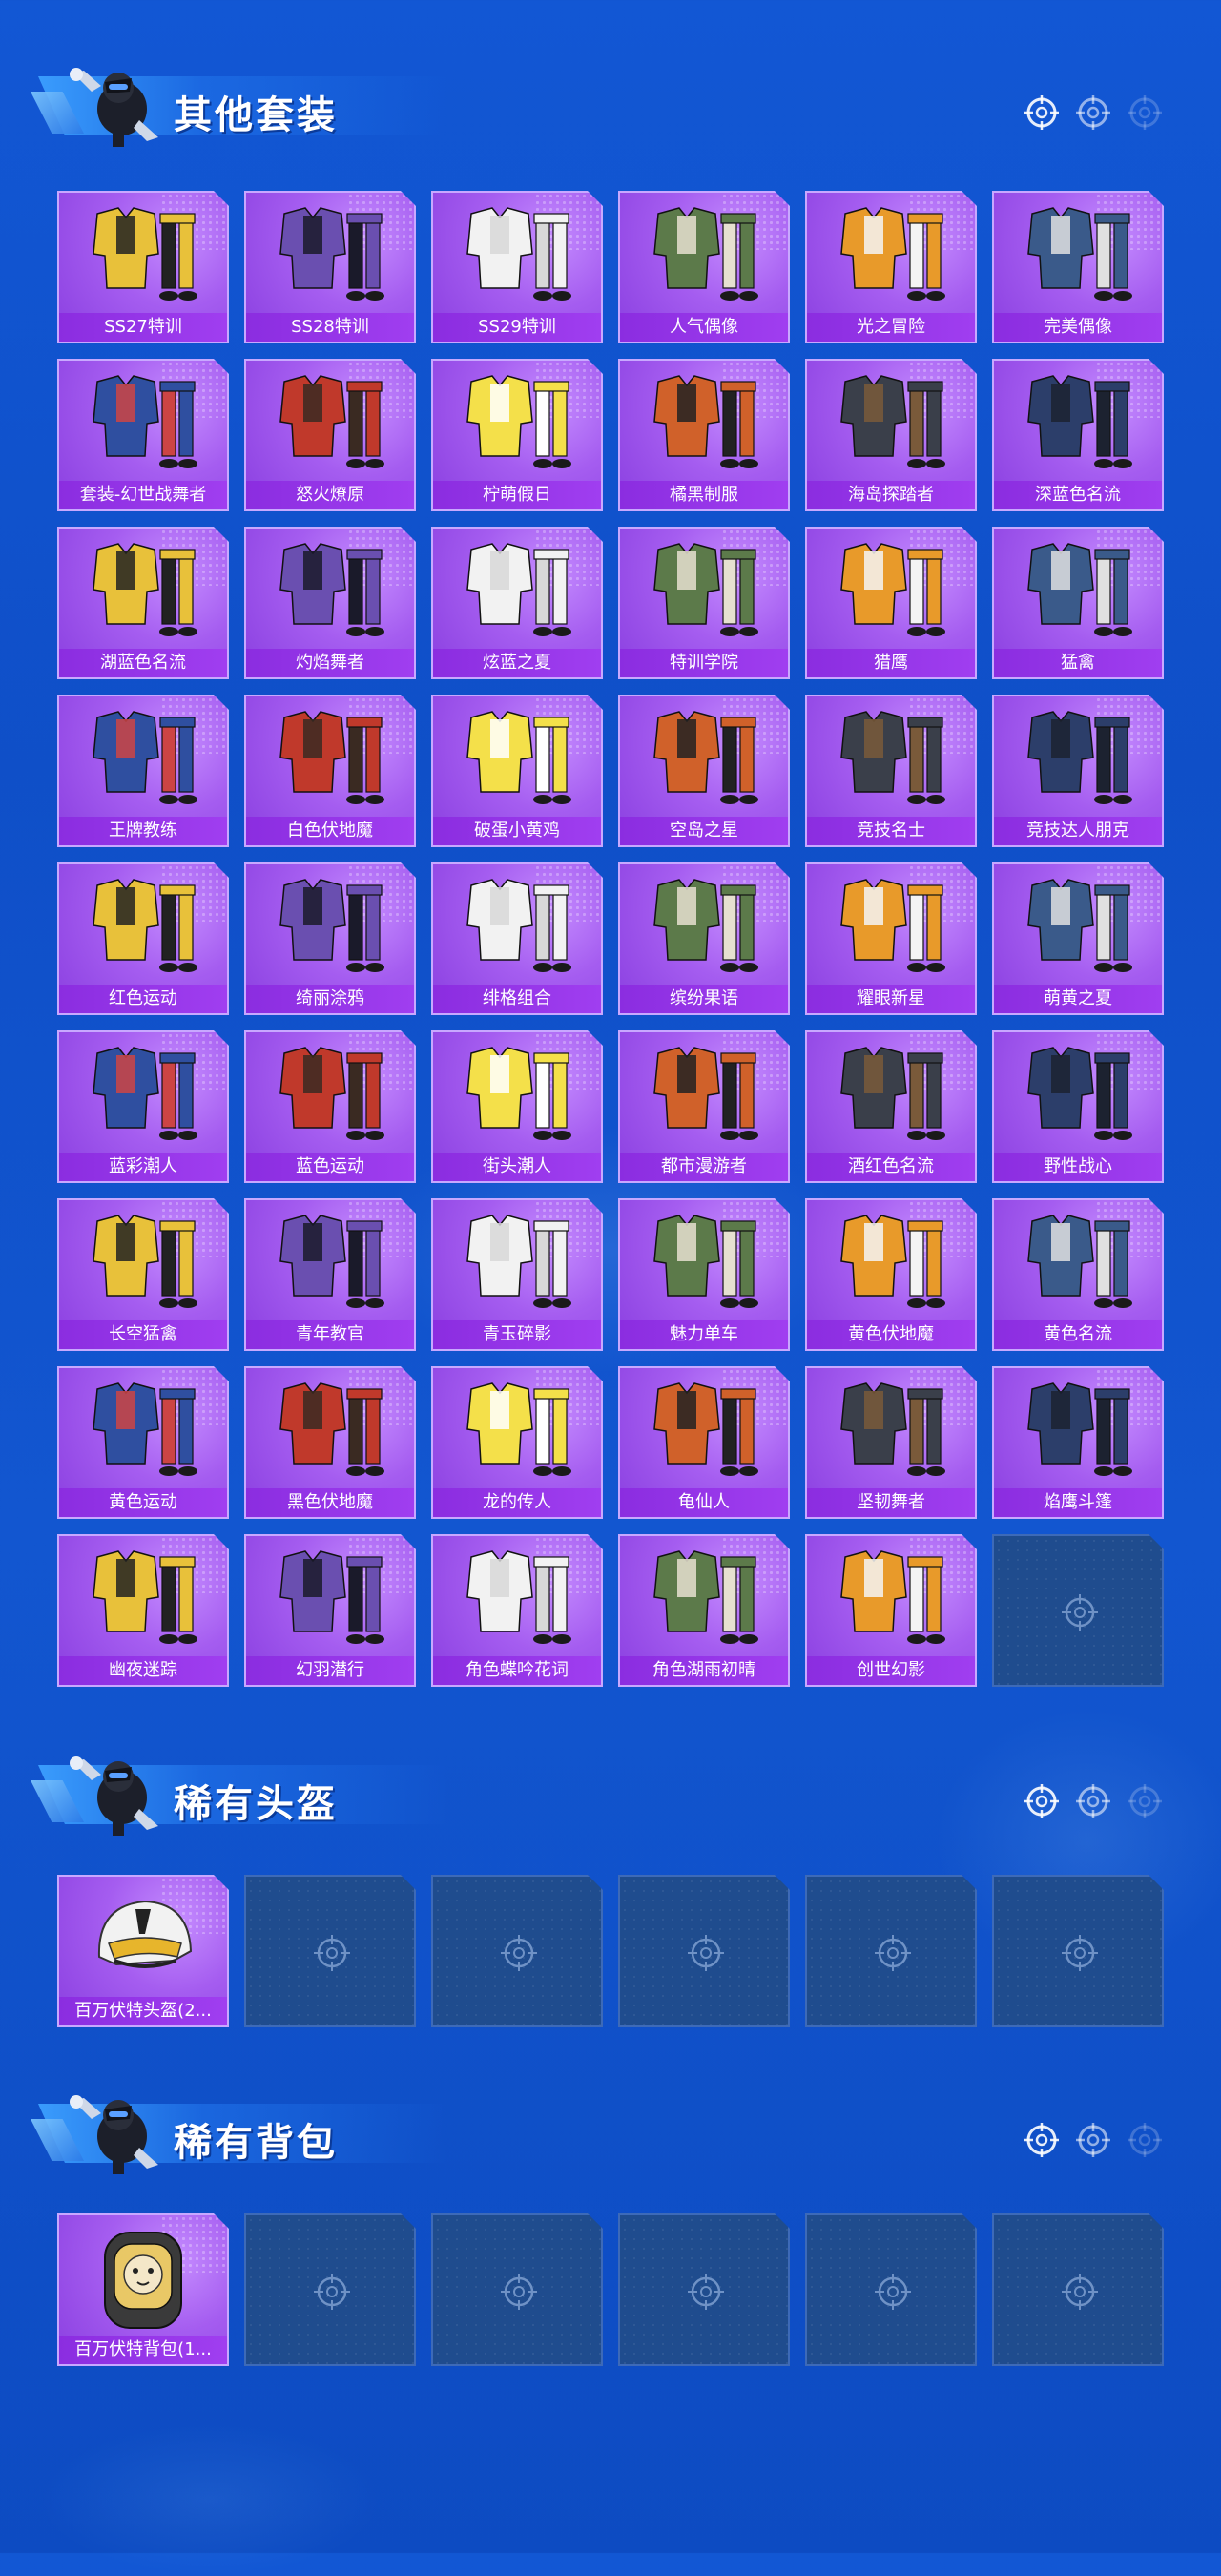  What do you see at coordinates (517, 435) in the screenshot?
I see `item-card: 柠萌假日` at bounding box center [517, 435].